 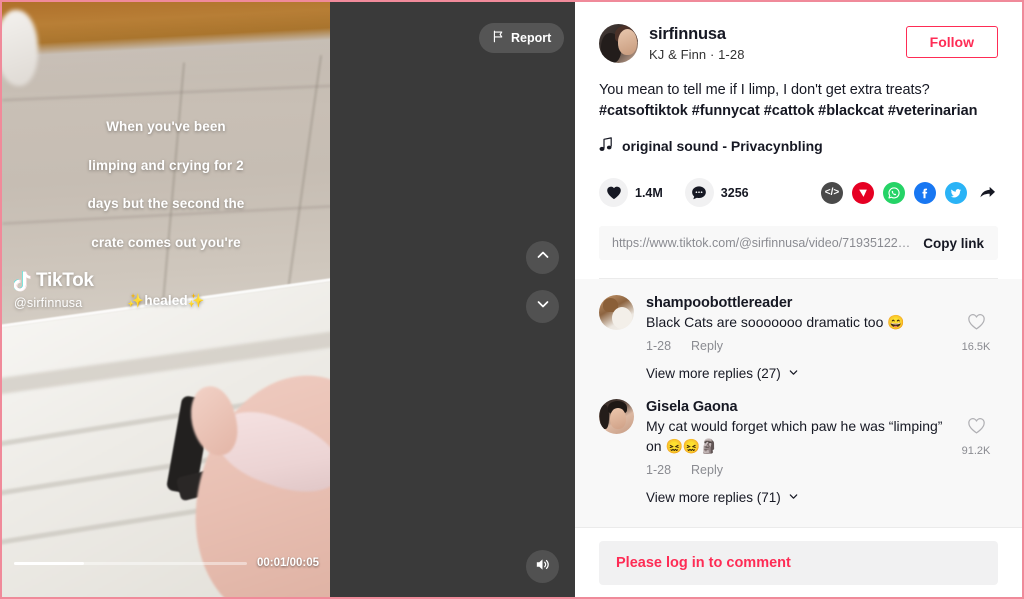 I want to click on chevron-up-icon, so click(x=543, y=257).